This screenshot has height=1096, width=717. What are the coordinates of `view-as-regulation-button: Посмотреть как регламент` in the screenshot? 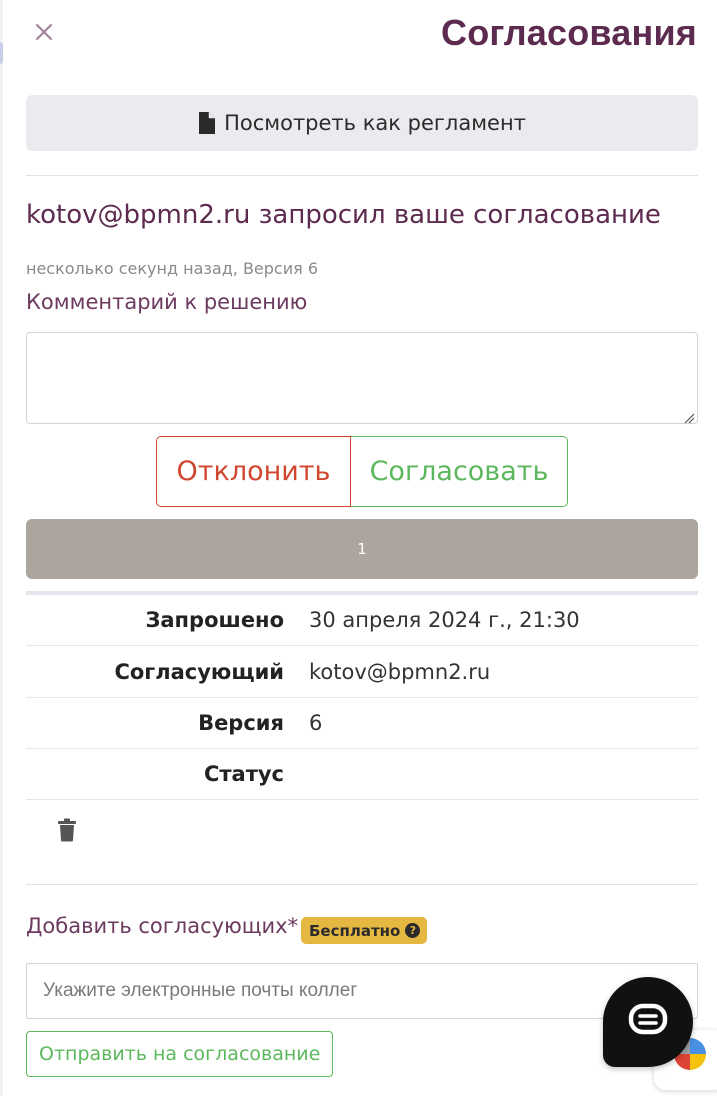 It's located at (362, 123).